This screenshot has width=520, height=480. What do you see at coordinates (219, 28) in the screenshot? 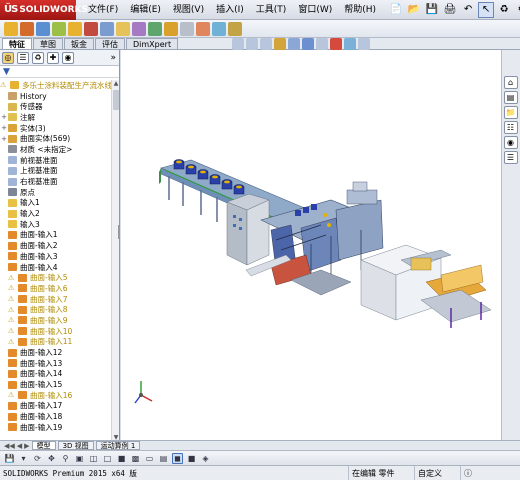
I see `interference-detection-icon` at bounding box center [219, 28].